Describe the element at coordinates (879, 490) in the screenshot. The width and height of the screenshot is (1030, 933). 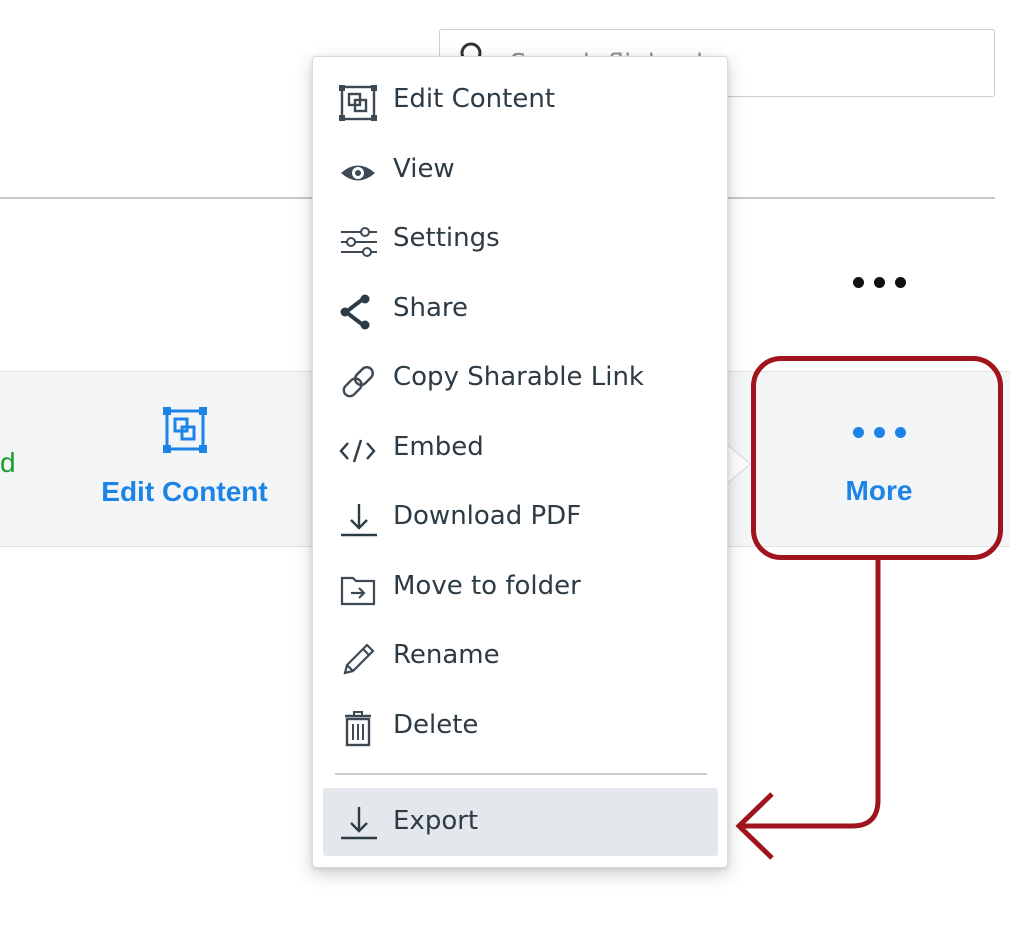
I see `more-label: More` at that location.